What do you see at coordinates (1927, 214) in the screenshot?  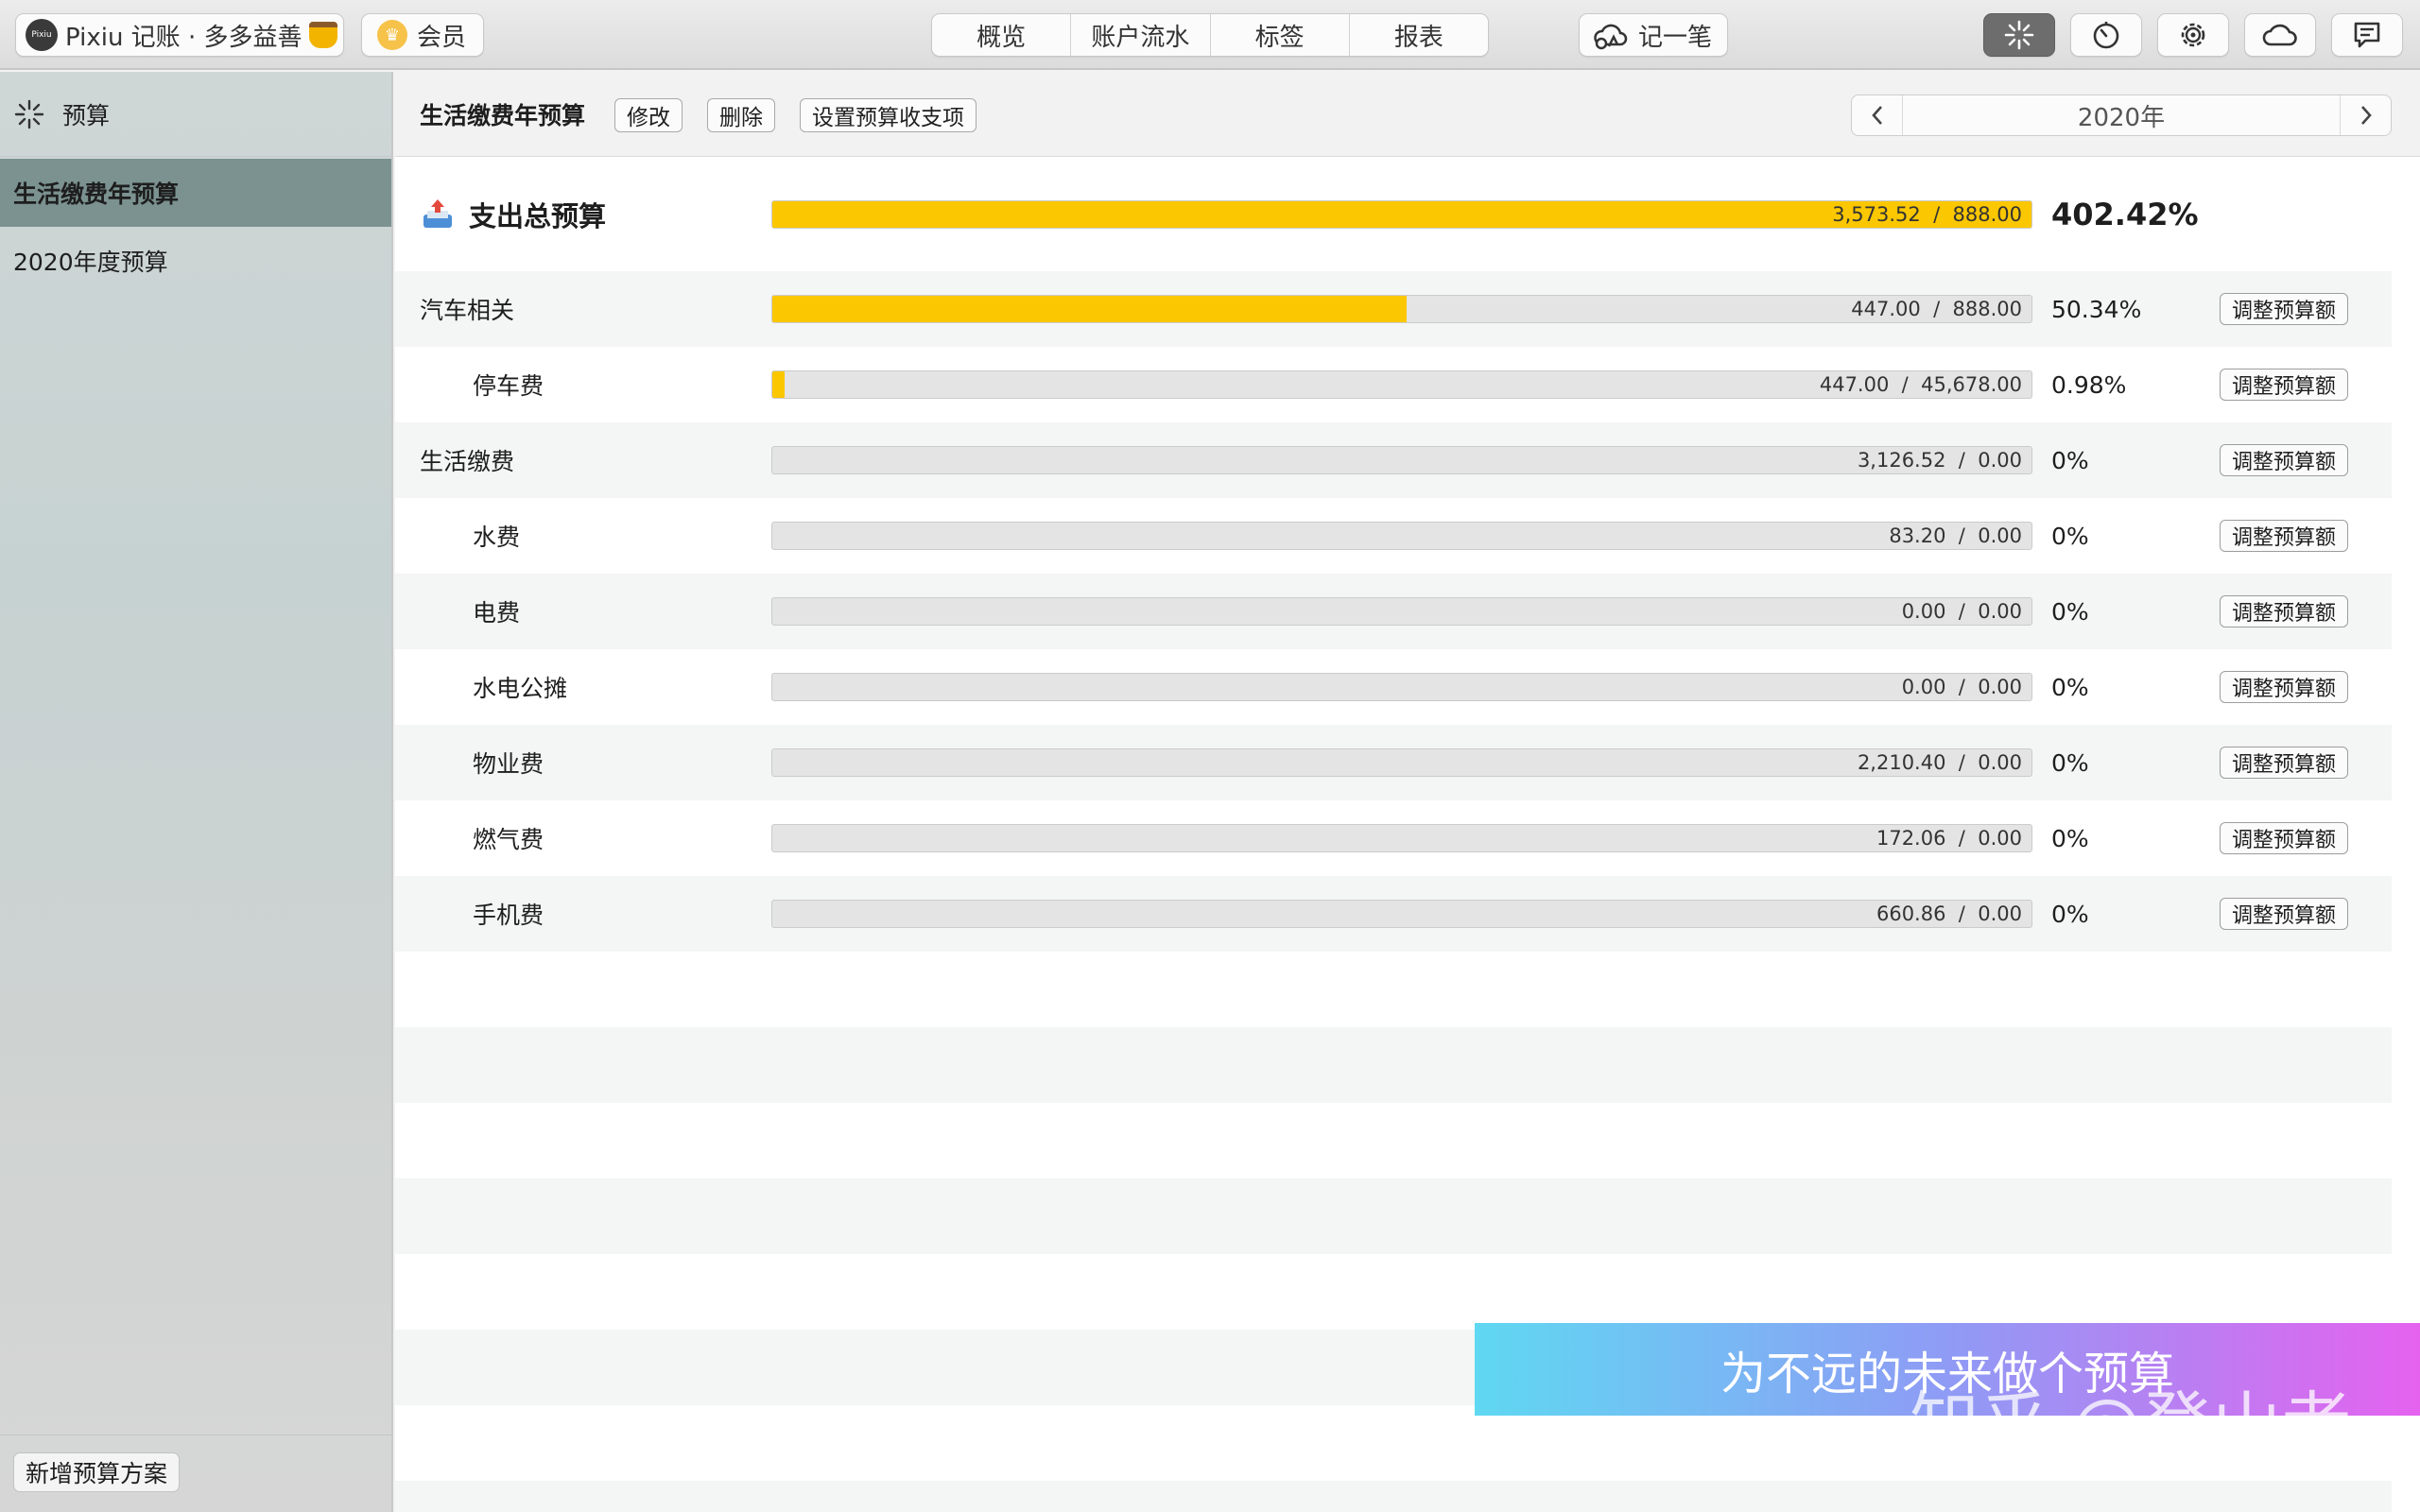 I see `progress-text: 3,573.52 / 888.00` at bounding box center [1927, 214].